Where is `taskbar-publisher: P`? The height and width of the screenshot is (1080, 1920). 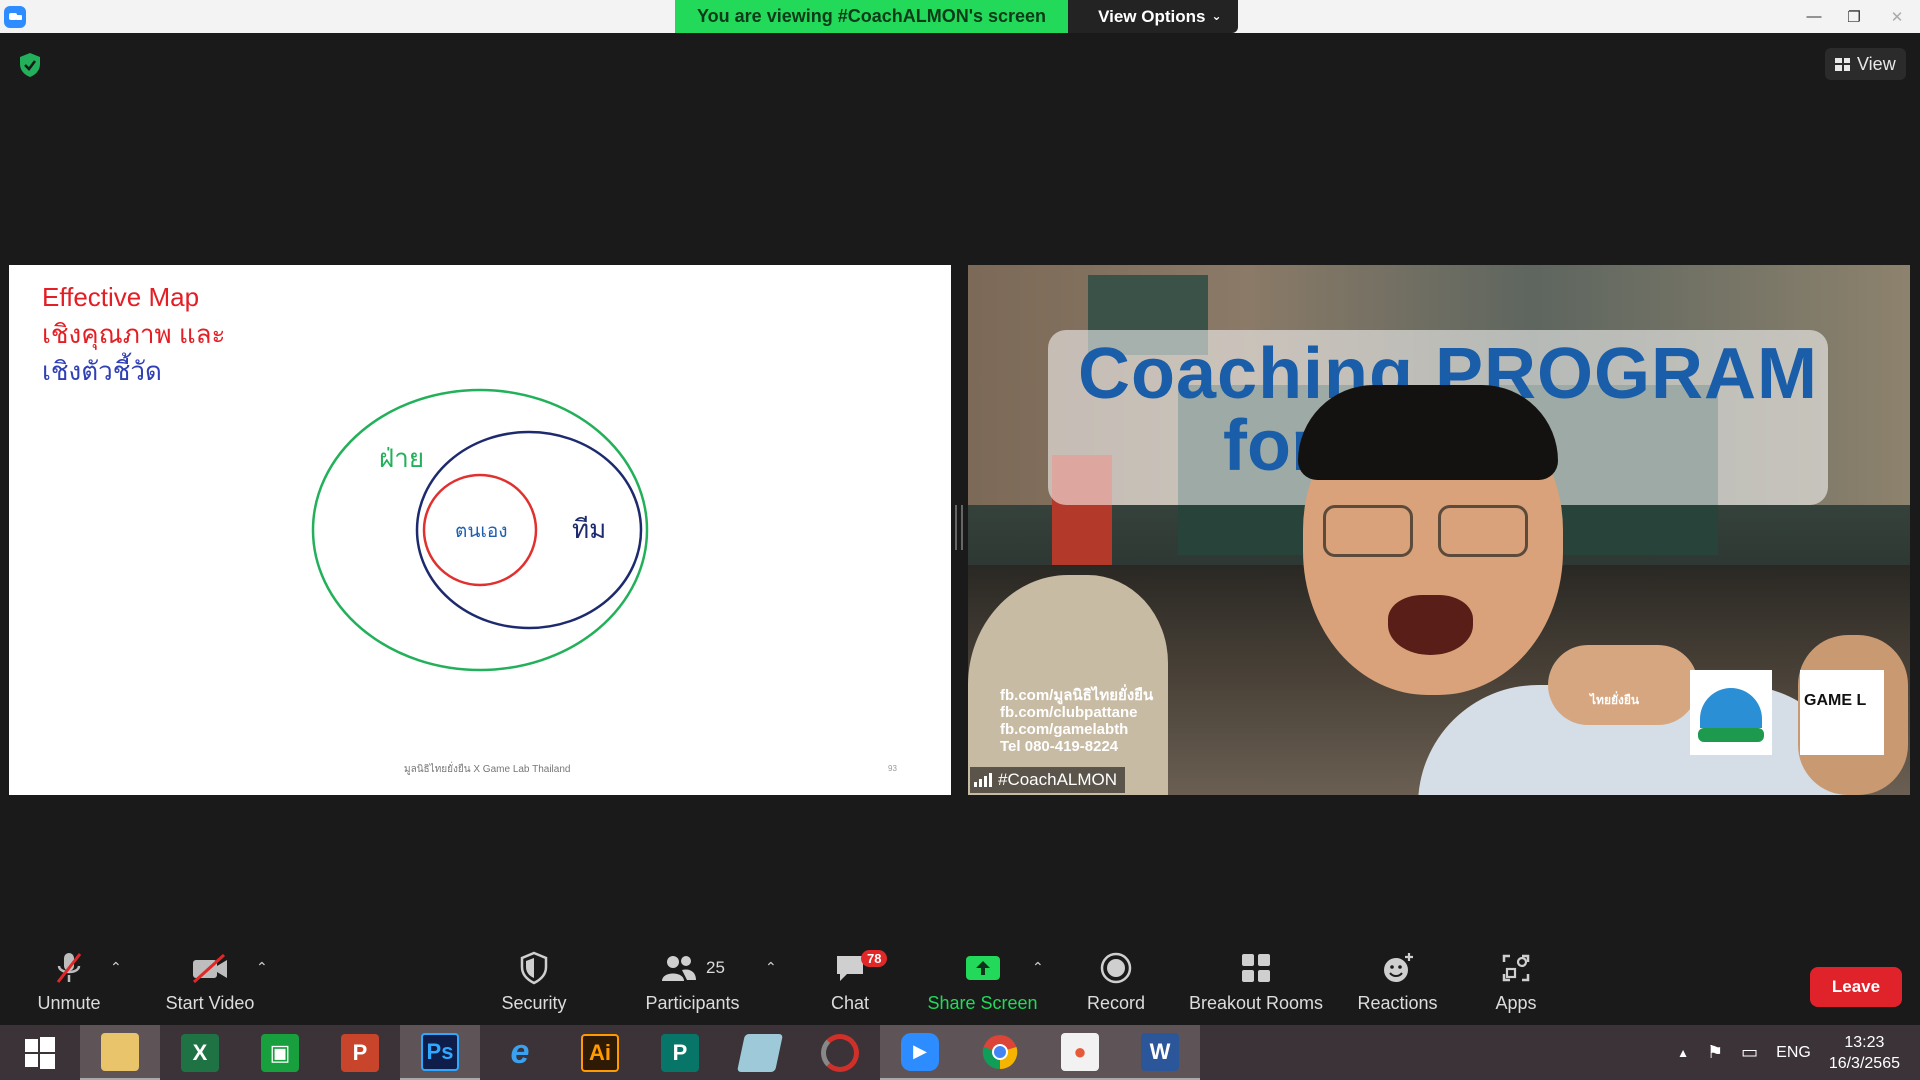 taskbar-publisher: P is located at coordinates (680, 1052).